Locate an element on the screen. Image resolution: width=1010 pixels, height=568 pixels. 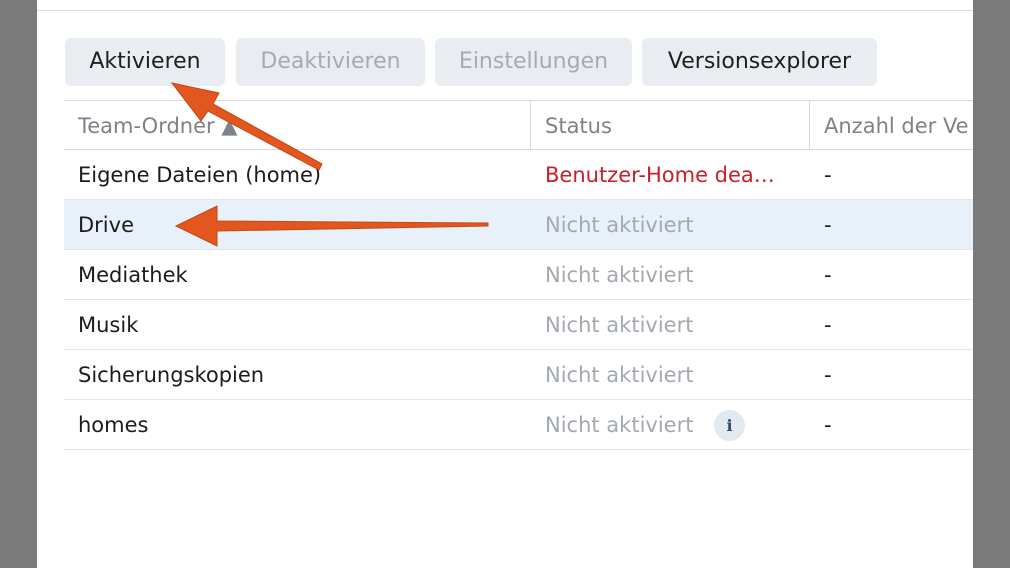
activate-button: Aktivieren is located at coordinates (145, 62).